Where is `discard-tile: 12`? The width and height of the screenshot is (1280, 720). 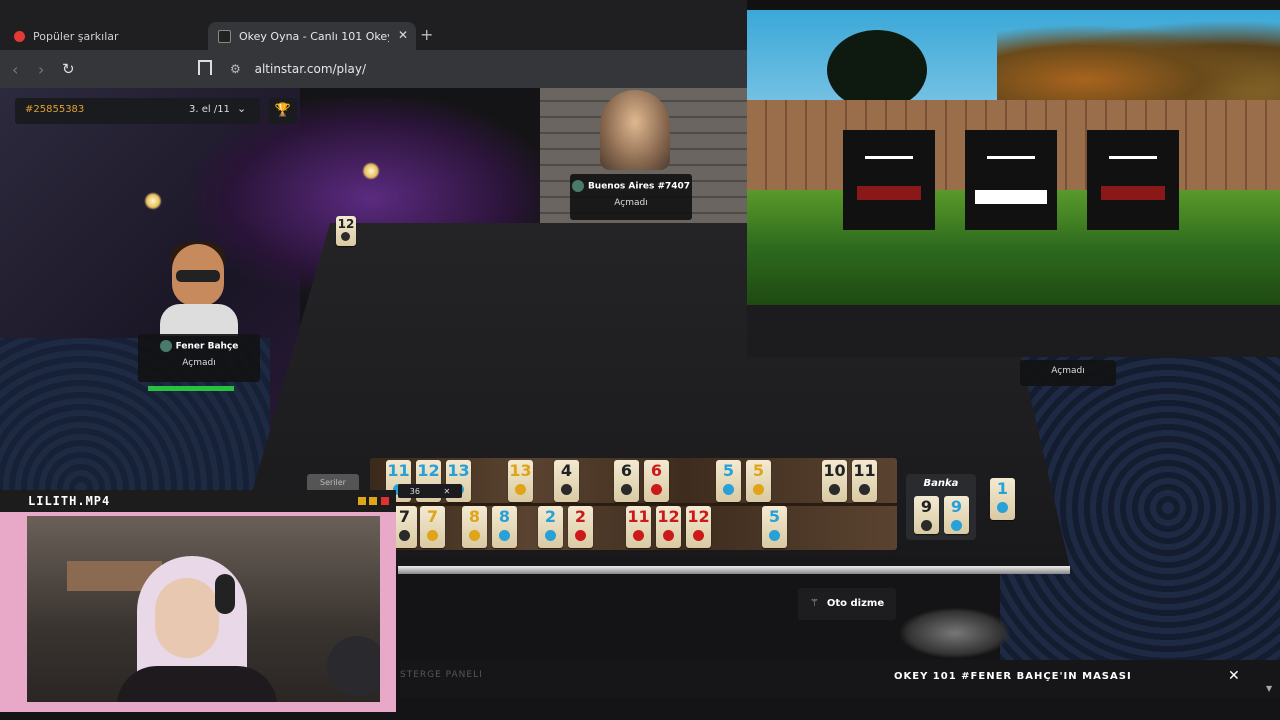
discard-tile: 12 is located at coordinates (346, 231).